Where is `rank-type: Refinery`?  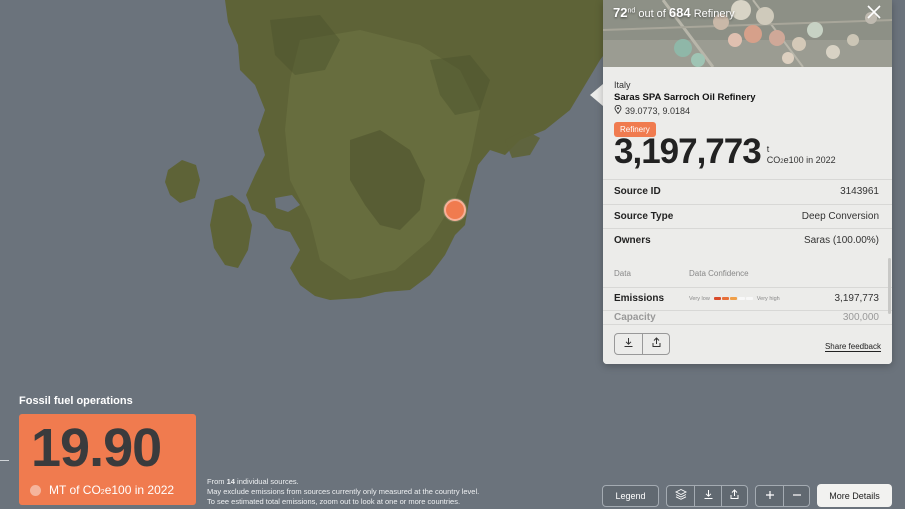
rank-type: Refinery is located at coordinates (714, 14).